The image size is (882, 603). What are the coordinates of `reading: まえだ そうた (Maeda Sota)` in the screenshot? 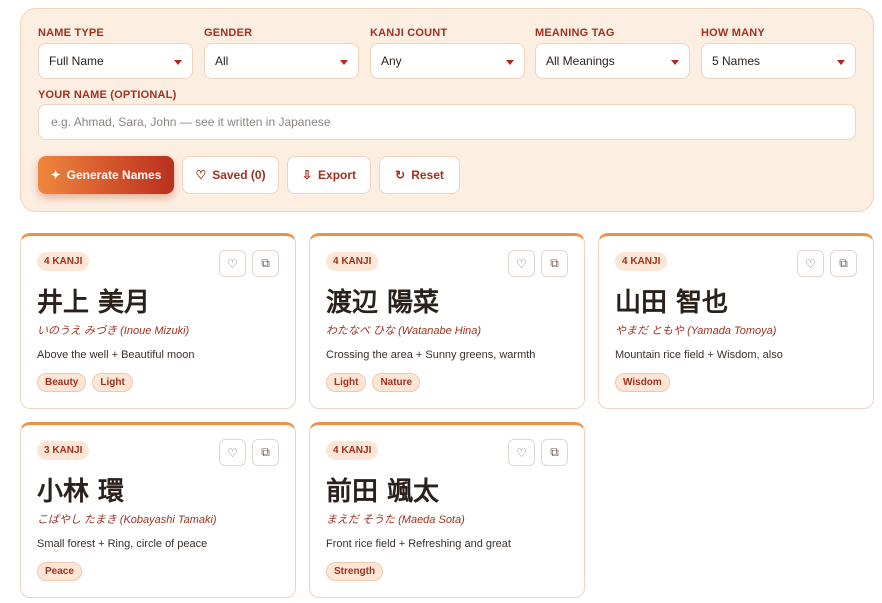 It's located at (395, 519).